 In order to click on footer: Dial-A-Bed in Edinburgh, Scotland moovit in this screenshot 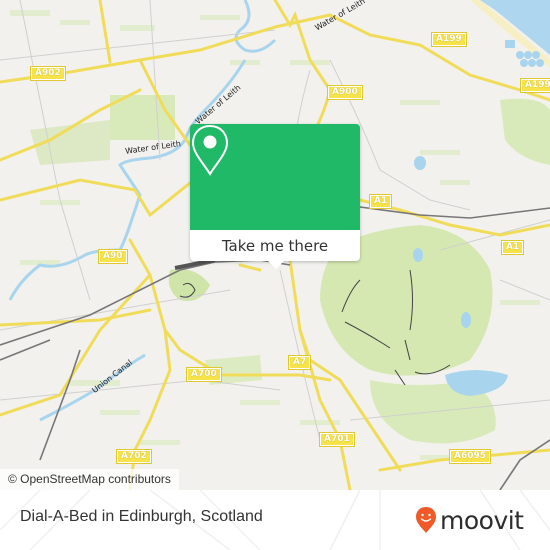, I will do `click(275, 520)`.